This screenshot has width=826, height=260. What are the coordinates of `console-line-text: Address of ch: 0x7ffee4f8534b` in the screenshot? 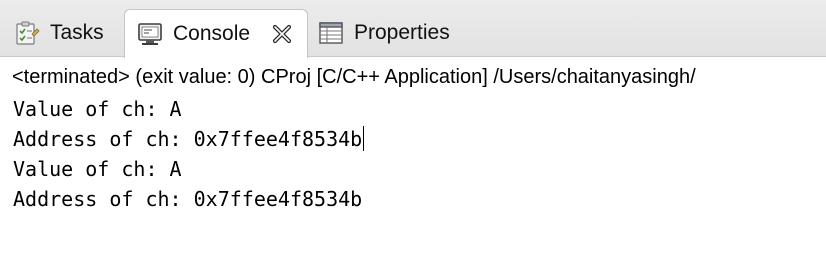 It's located at (188, 139).